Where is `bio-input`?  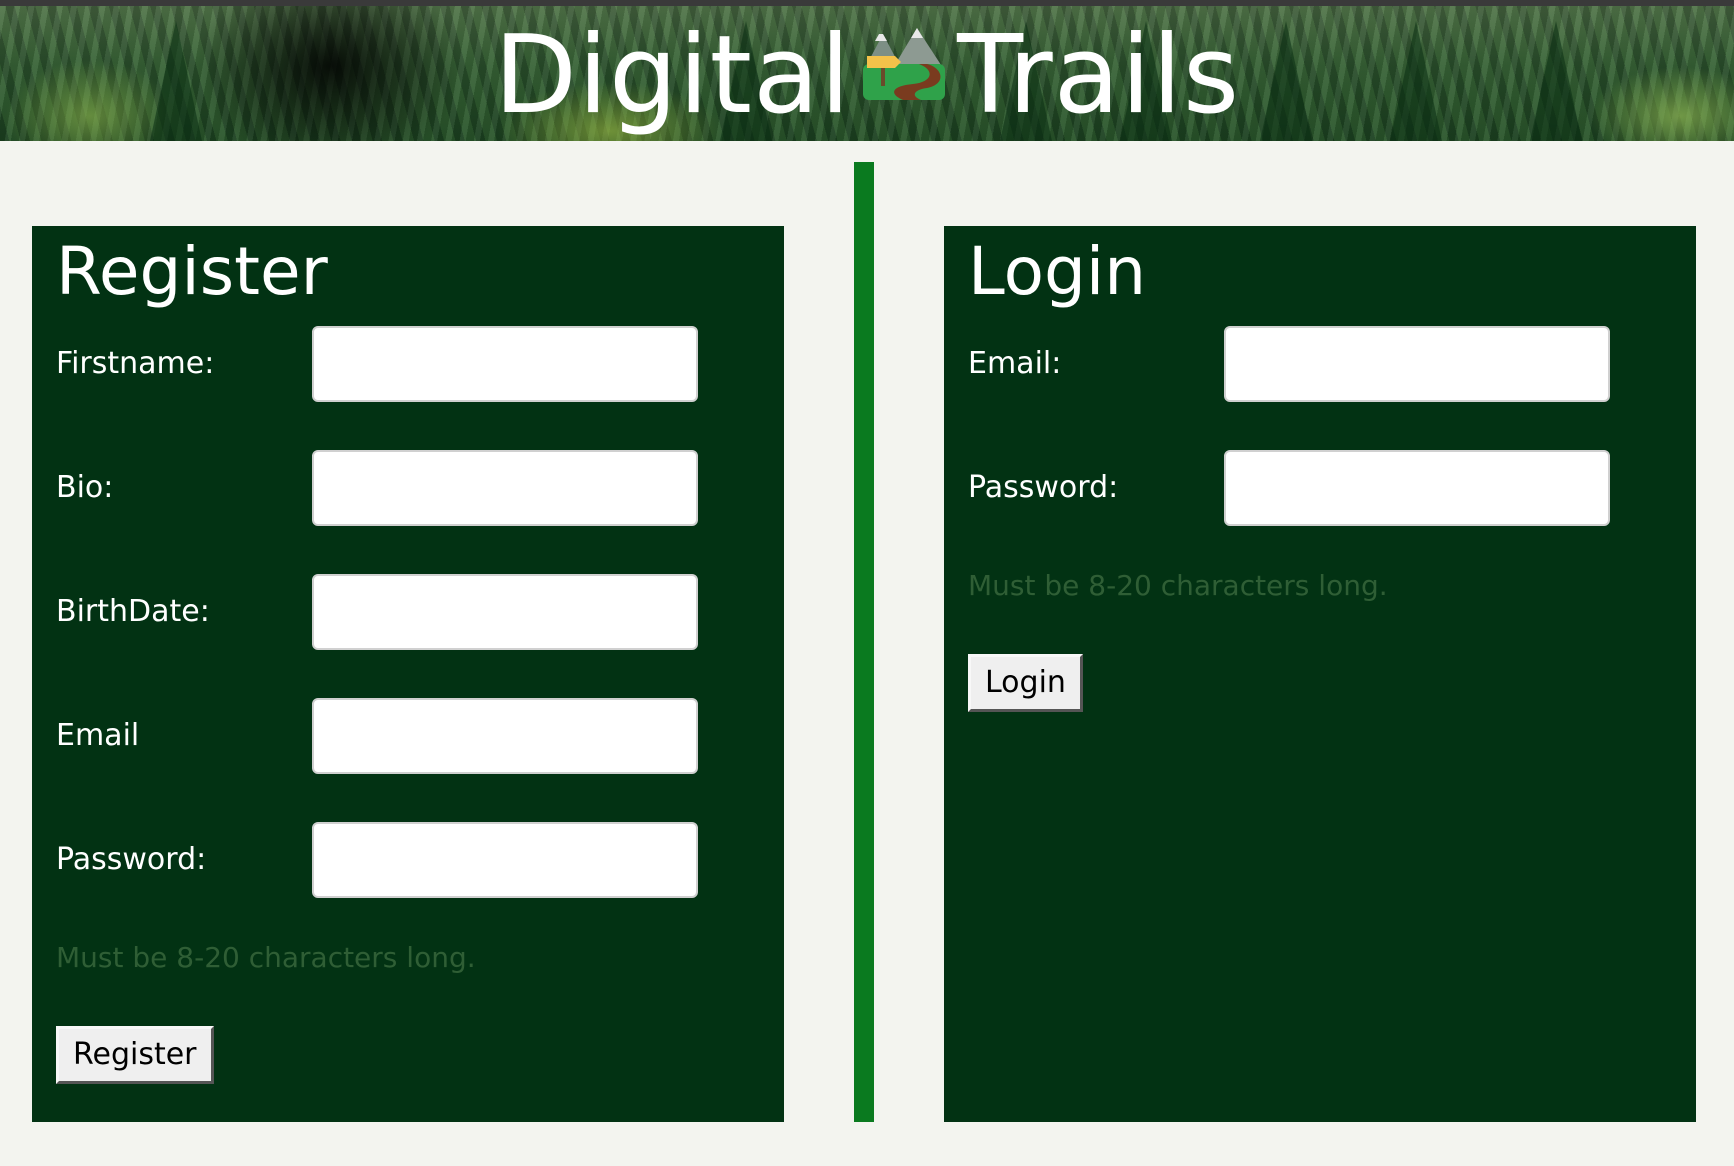
bio-input is located at coordinates (505, 488).